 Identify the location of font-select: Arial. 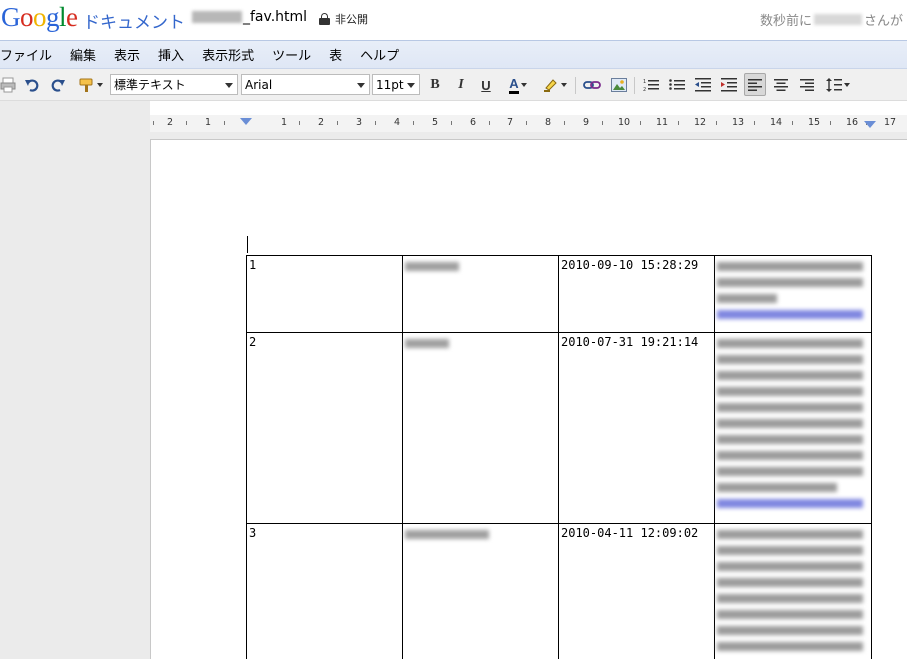
(305, 84).